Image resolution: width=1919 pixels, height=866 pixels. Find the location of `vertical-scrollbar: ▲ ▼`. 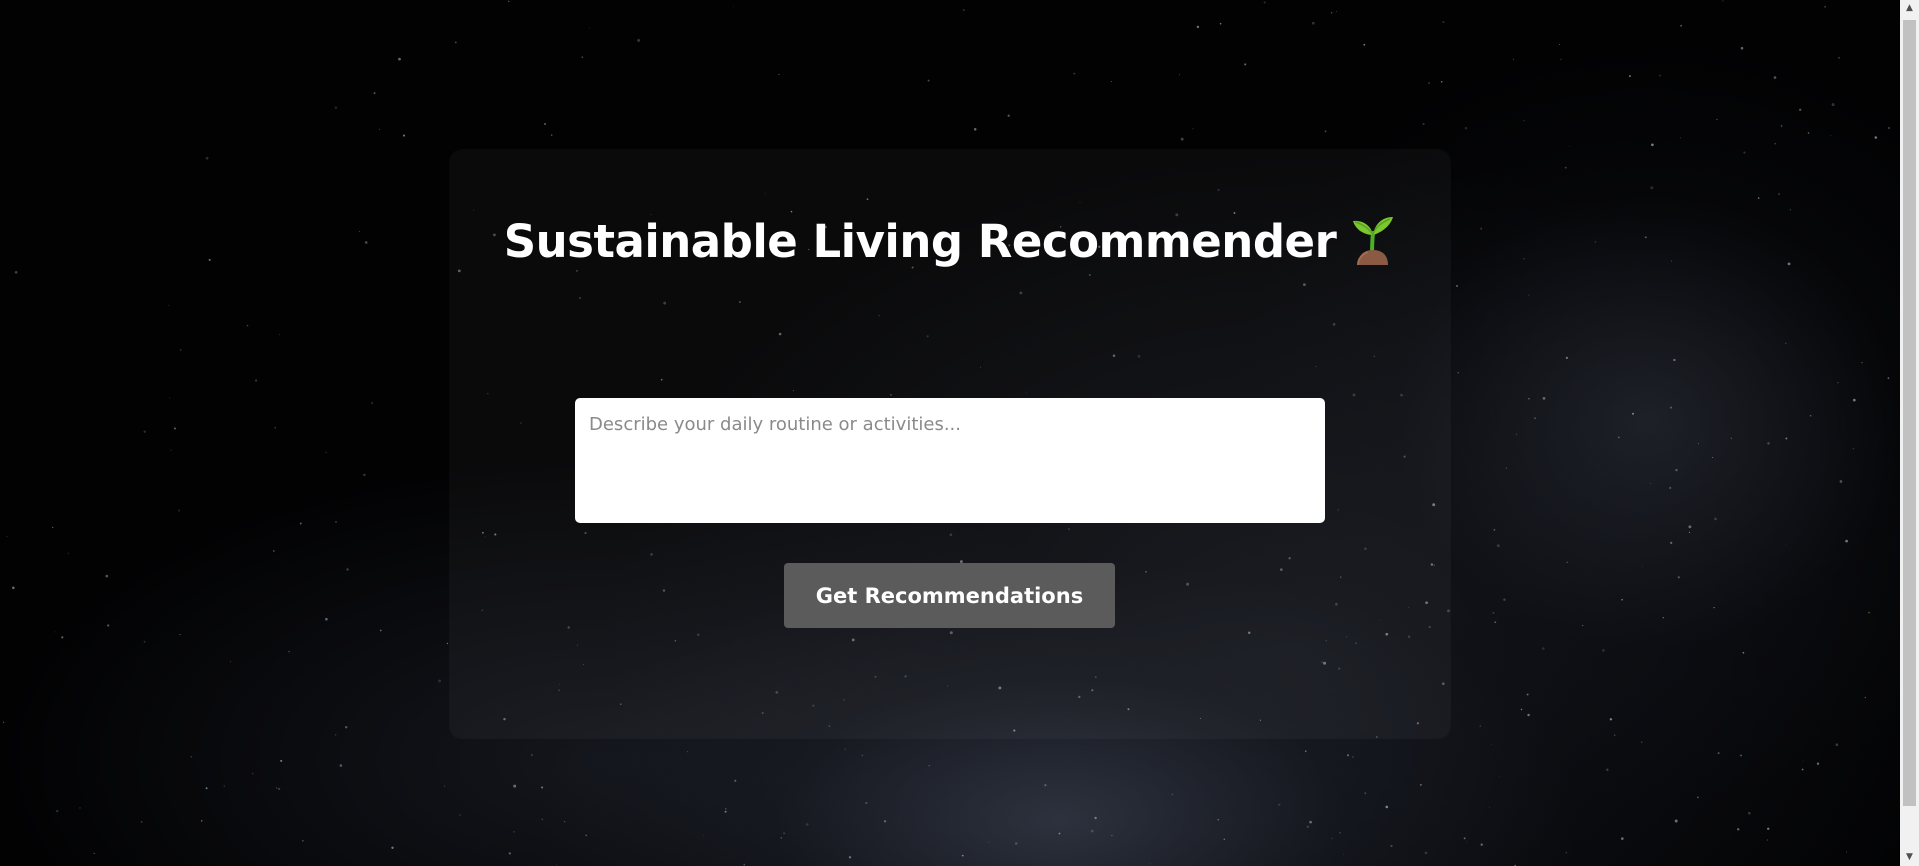

vertical-scrollbar: ▲ ▼ is located at coordinates (1909, 433).